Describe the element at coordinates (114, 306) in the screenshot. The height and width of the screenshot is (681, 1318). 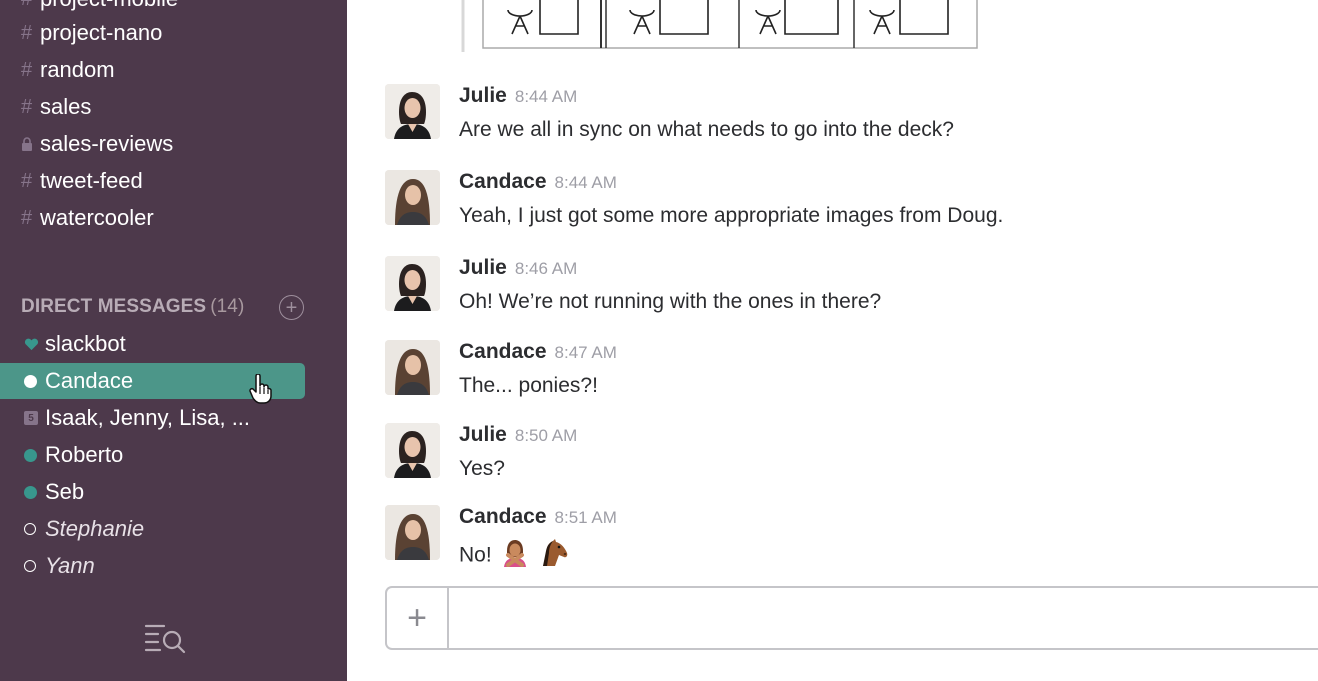
I see `direct-messages-title: DIRECT MESSAGES` at that location.